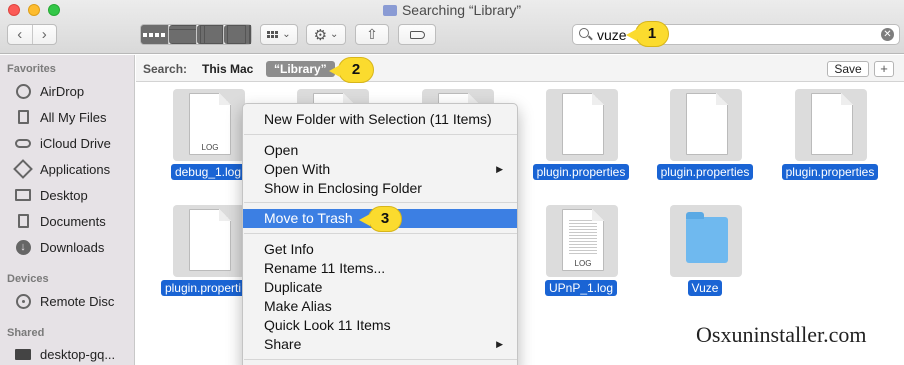  Describe the element at coordinates (51, 195) in the screenshot. I see `sidebar-item-desktop: Desktop` at that location.